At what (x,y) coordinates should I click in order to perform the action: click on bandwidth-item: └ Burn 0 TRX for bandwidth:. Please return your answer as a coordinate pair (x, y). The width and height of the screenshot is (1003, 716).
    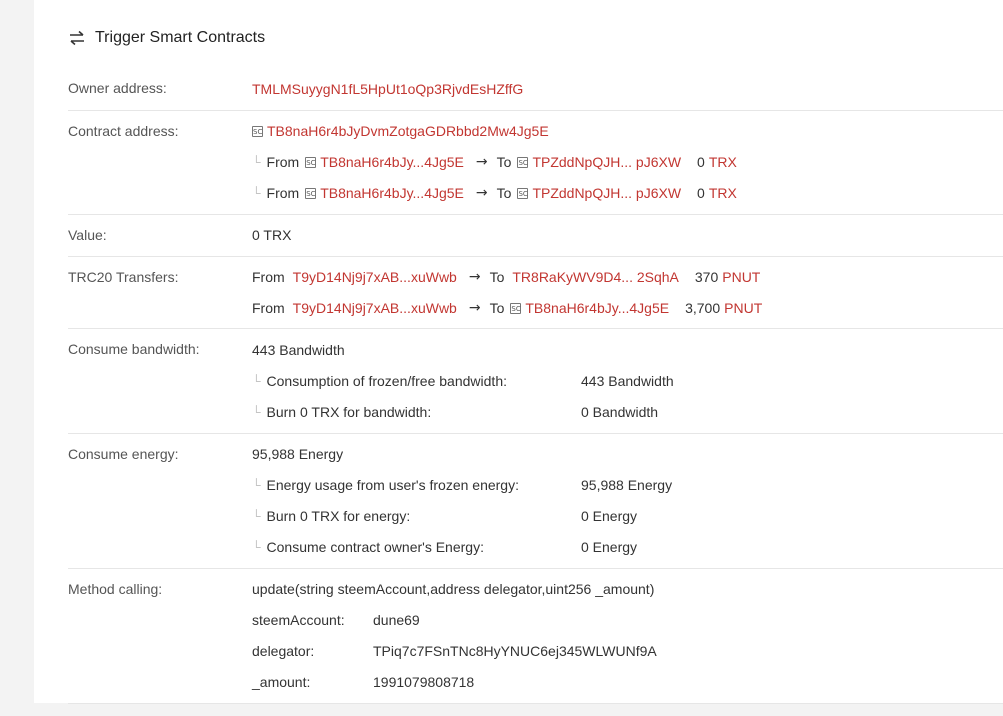
    Looking at the image, I should click on (341, 412).